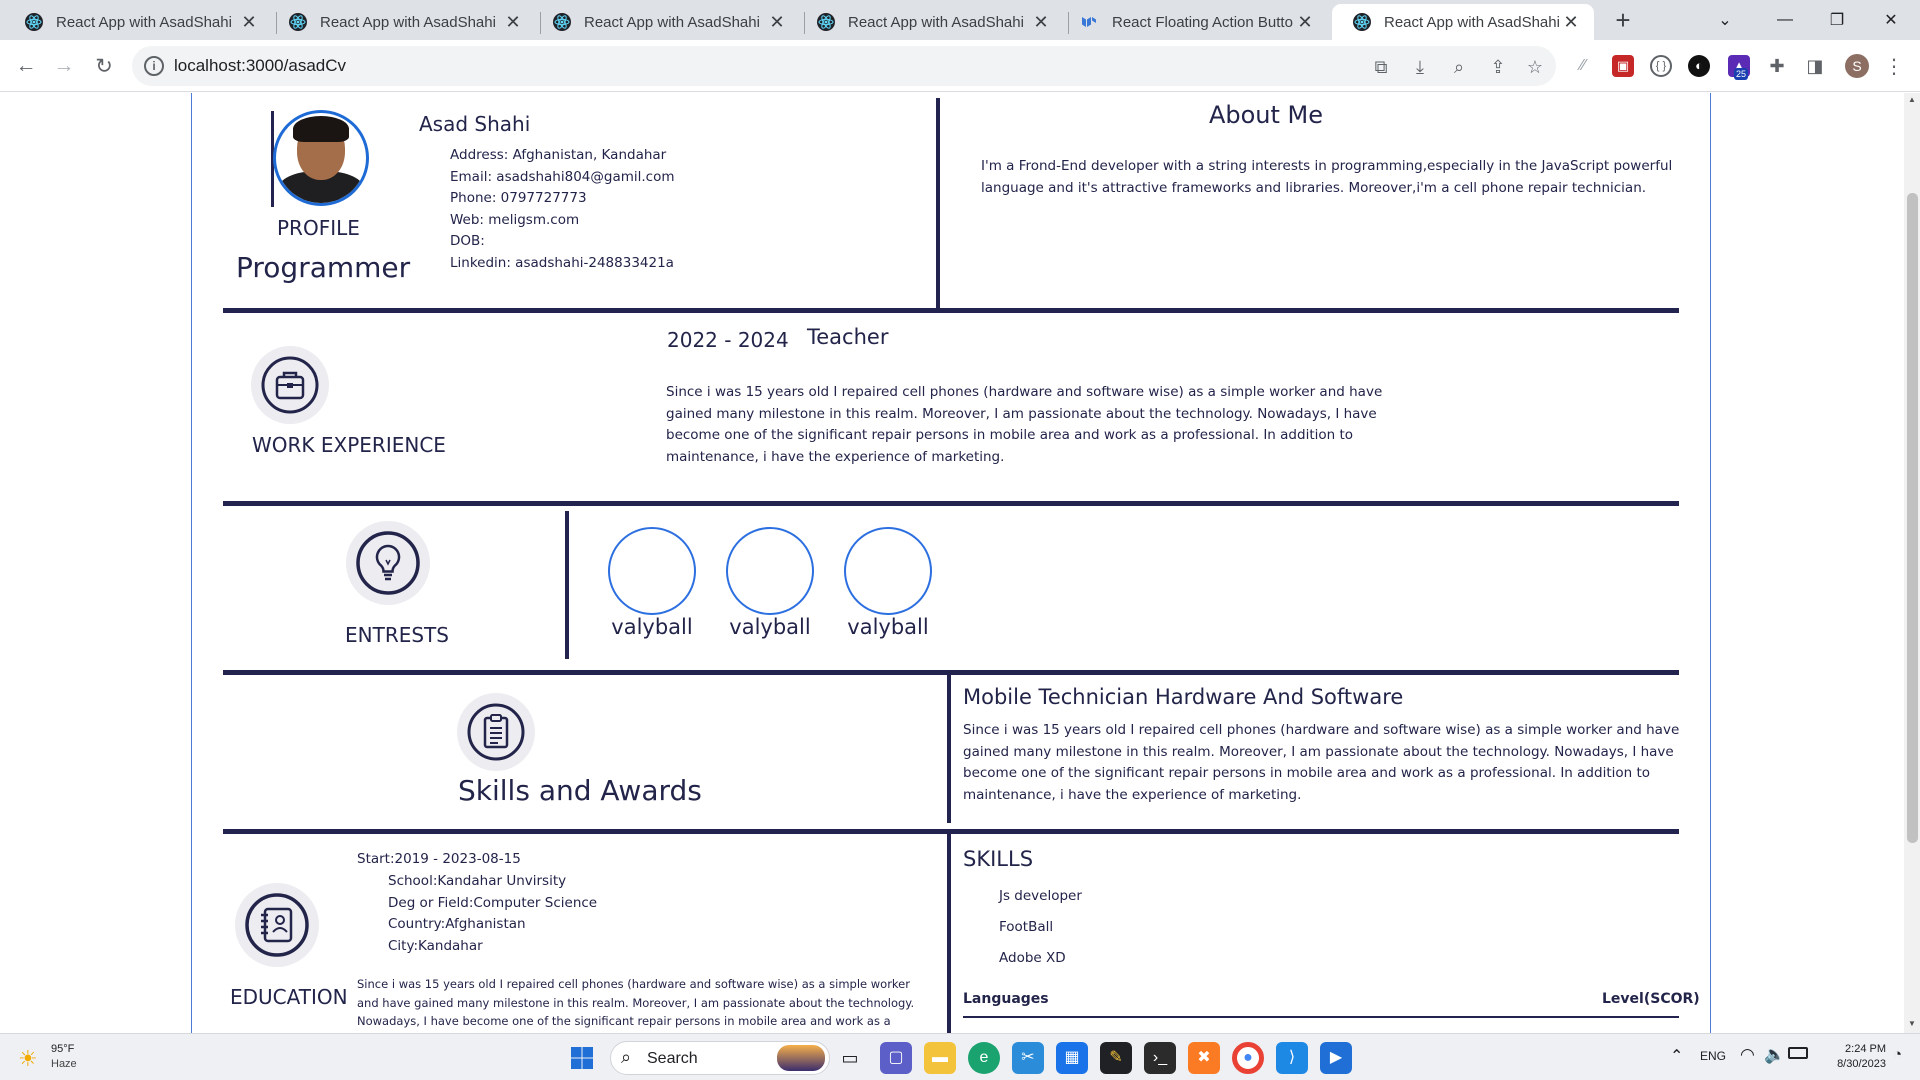  What do you see at coordinates (1459, 67) in the screenshot?
I see `zoom-icon: ⌕` at bounding box center [1459, 67].